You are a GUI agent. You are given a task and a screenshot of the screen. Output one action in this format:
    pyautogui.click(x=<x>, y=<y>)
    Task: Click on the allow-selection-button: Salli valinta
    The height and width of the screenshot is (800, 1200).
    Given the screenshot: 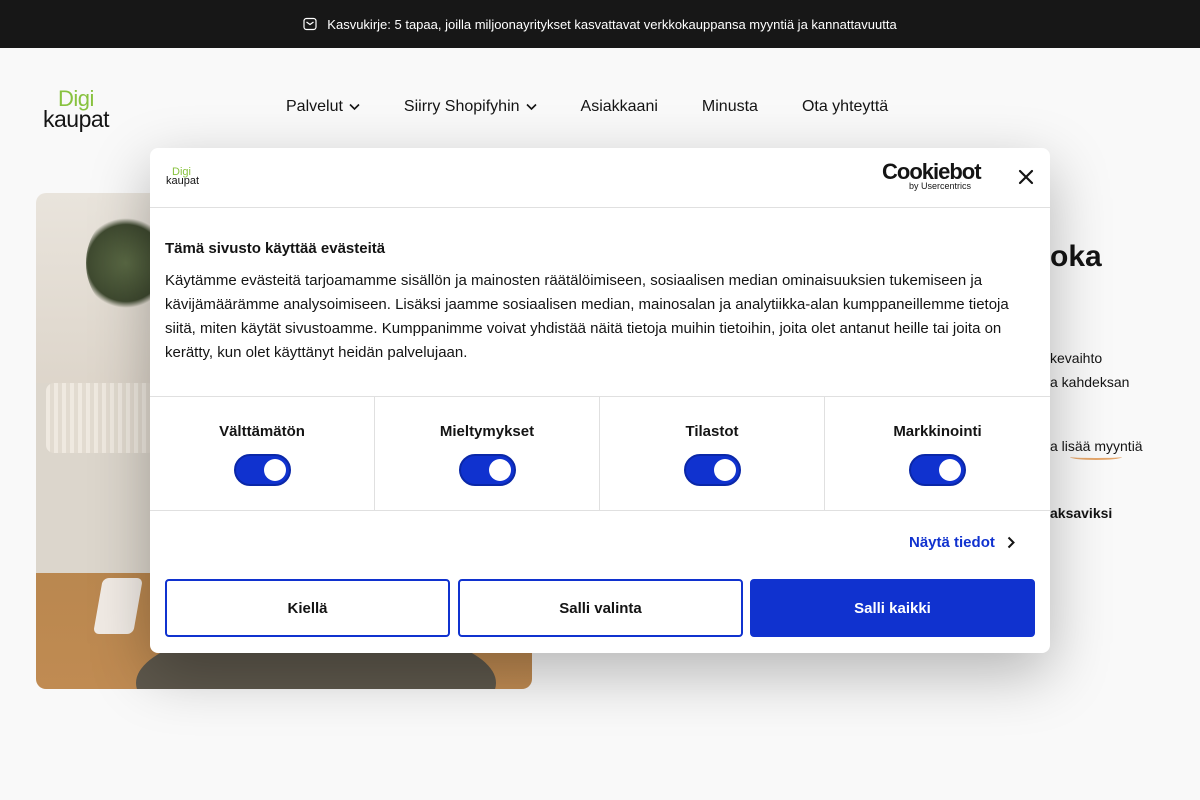 What is the action you would take?
    pyautogui.click(x=600, y=608)
    